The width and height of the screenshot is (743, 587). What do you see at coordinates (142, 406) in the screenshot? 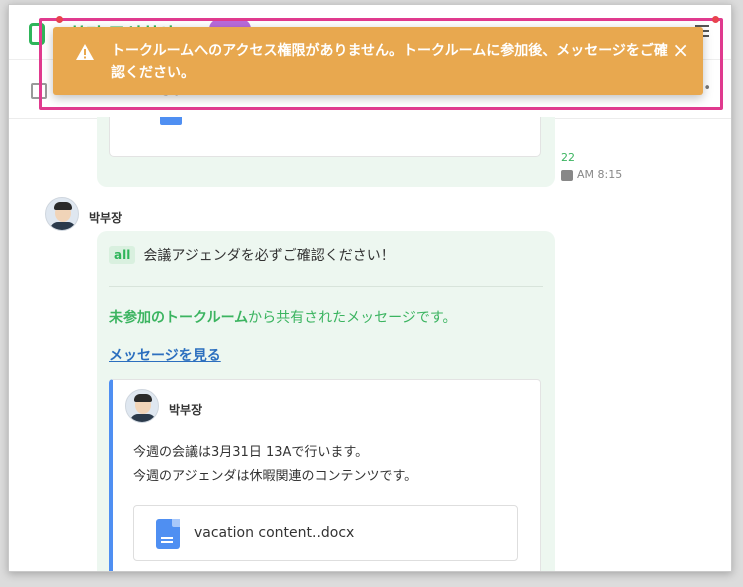
I see `quoted-avatar` at bounding box center [142, 406].